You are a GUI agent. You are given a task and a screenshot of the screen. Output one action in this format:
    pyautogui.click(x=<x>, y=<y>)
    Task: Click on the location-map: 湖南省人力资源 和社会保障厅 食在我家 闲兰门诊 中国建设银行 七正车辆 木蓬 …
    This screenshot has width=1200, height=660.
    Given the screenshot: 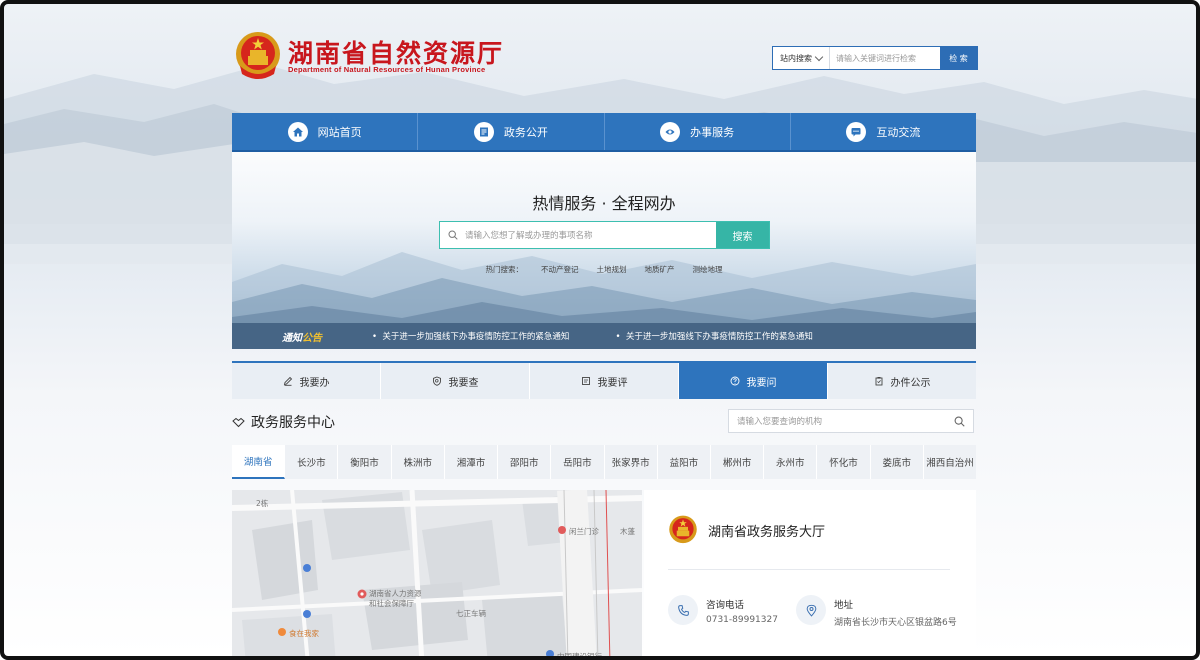 What is the action you would take?
    pyautogui.click(x=437, y=575)
    